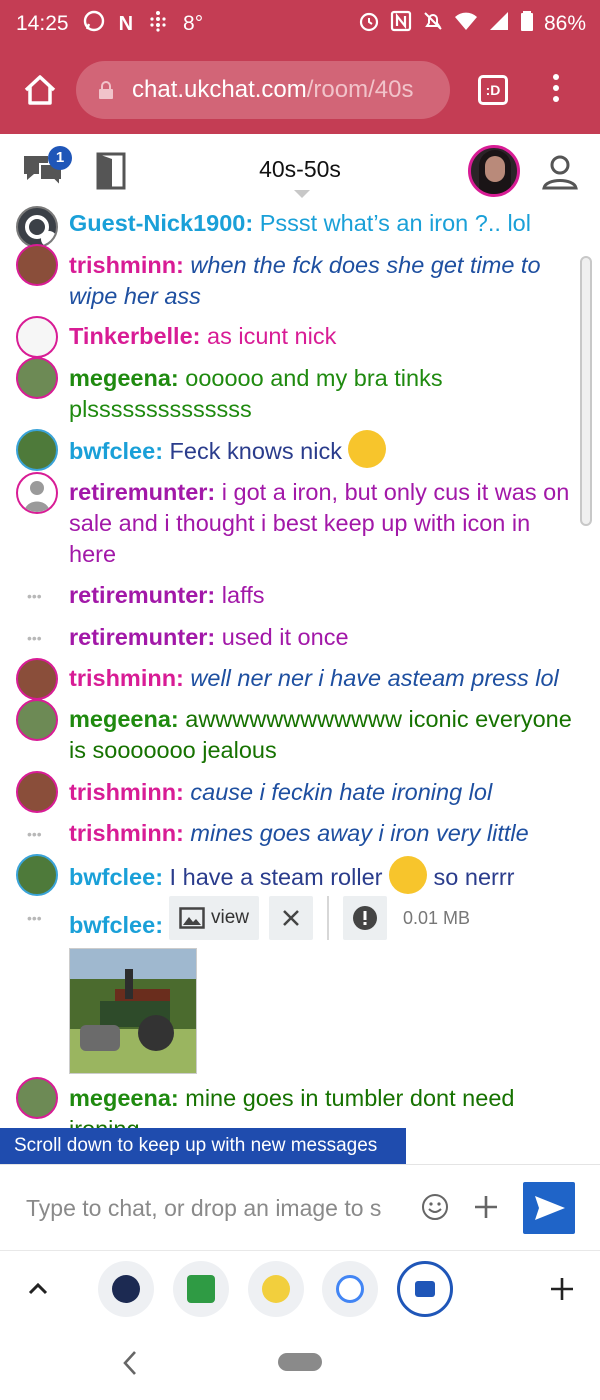 The height and width of the screenshot is (1400, 600). What do you see at coordinates (471, 877) in the screenshot?
I see `message-text-after: so nerrr` at bounding box center [471, 877].